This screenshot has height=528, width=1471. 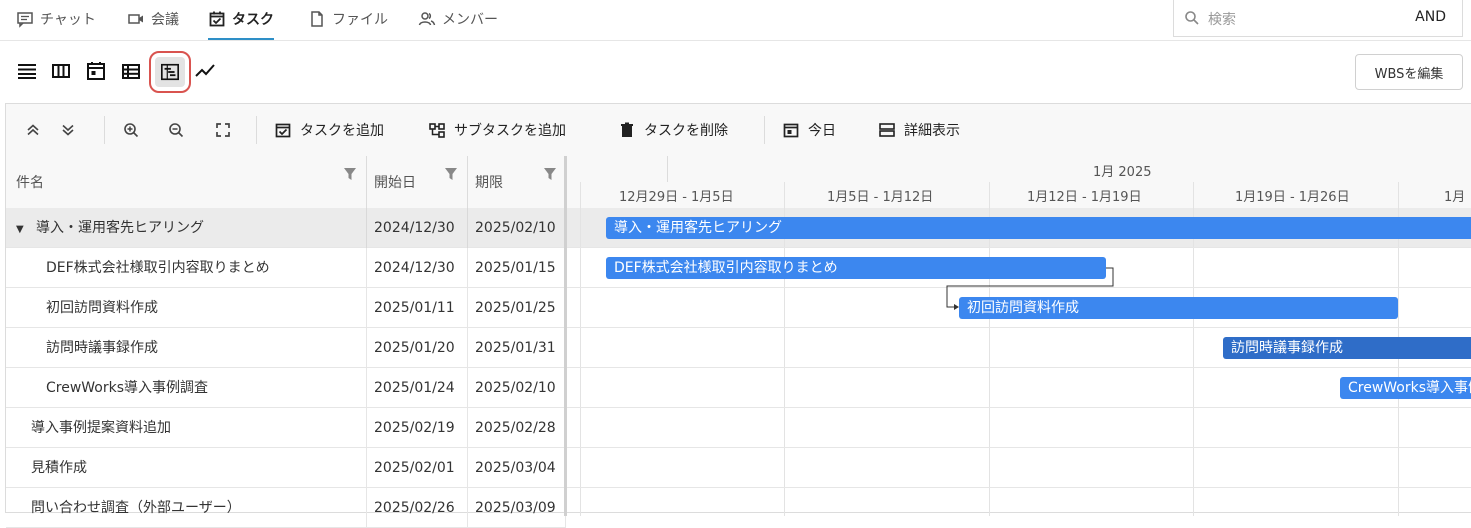 I want to click on task-calendar-icon, so click(x=217, y=19).